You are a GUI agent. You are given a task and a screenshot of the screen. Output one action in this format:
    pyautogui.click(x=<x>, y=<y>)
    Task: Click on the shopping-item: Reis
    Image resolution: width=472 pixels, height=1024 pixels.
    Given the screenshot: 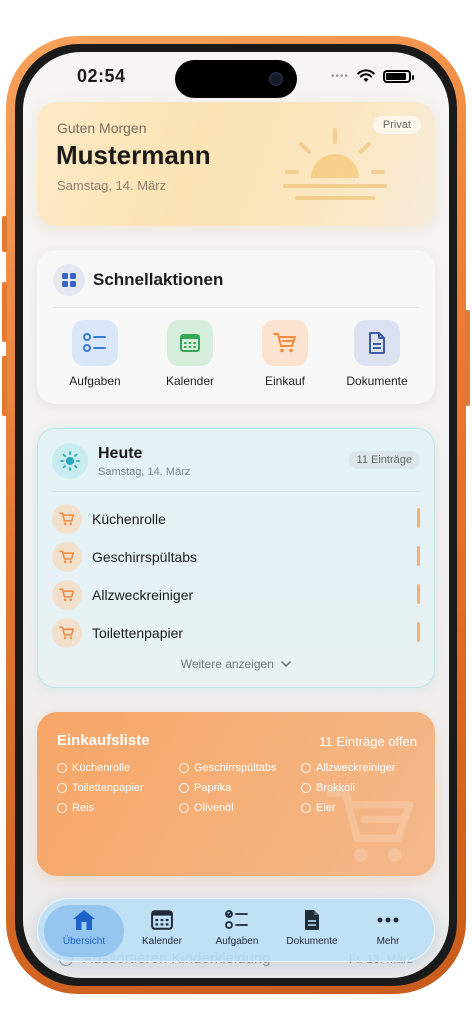 What is the action you would take?
    pyautogui.click(x=75, y=808)
    